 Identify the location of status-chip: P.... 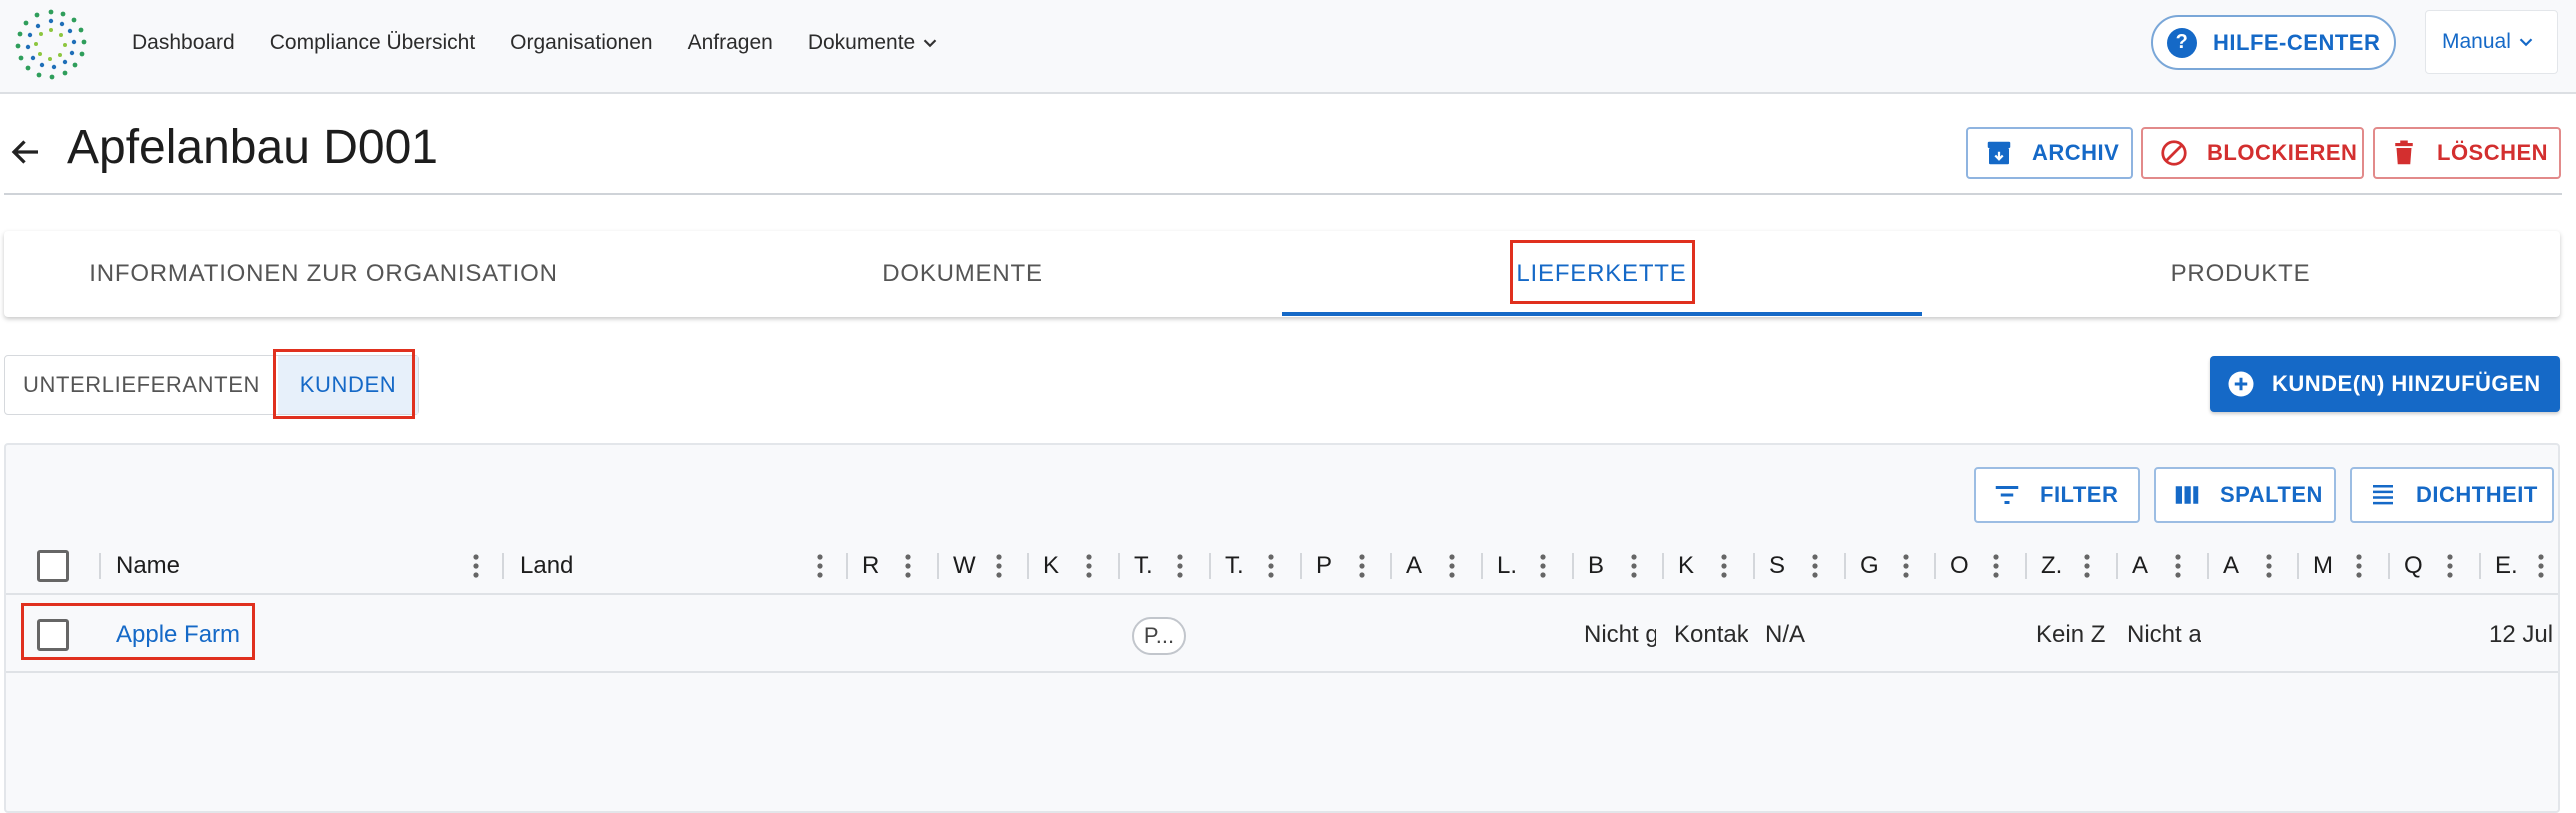
(1159, 636).